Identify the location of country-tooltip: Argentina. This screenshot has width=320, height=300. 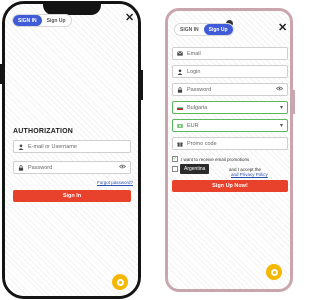
(195, 169).